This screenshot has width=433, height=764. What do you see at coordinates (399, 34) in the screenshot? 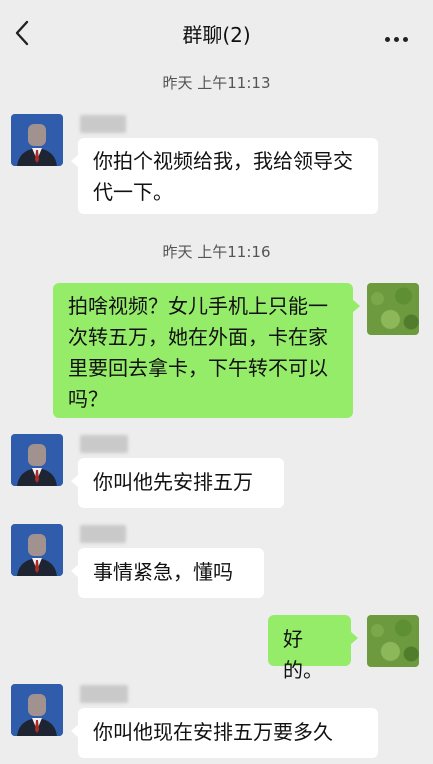
I see `more-button` at bounding box center [399, 34].